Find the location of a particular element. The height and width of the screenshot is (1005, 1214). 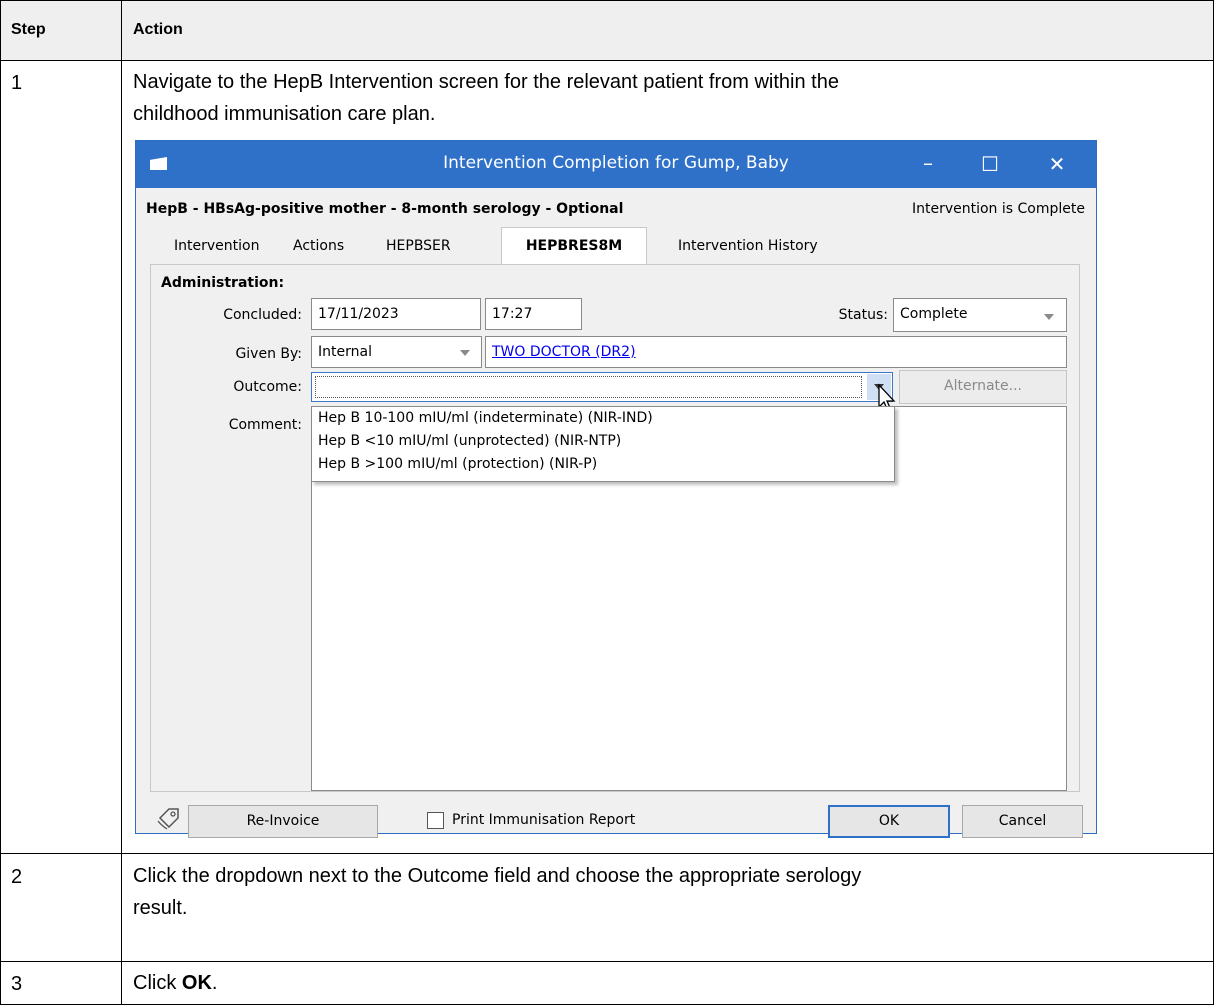

table-column-divider is located at coordinates (121, 502).